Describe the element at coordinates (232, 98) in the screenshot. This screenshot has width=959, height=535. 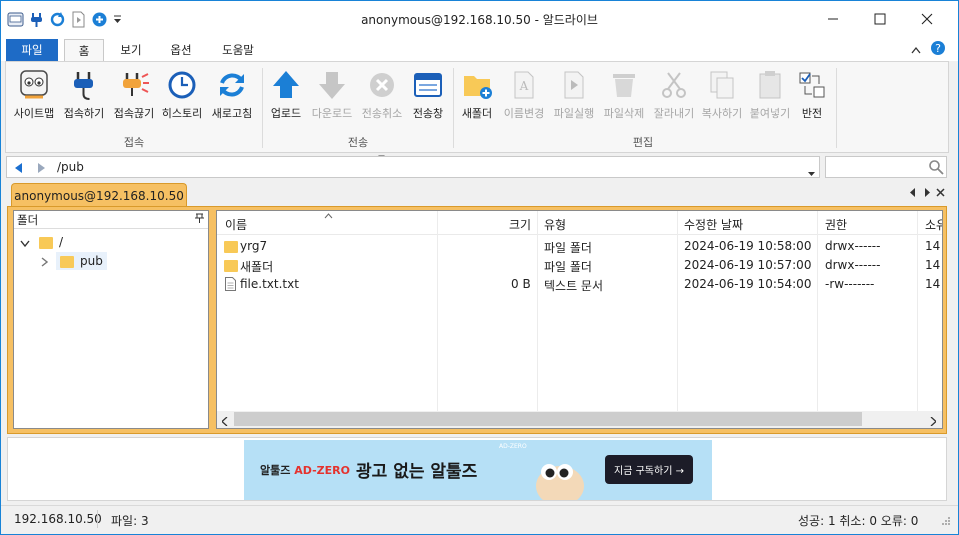
I see `refresh-button: 새로고침` at that location.